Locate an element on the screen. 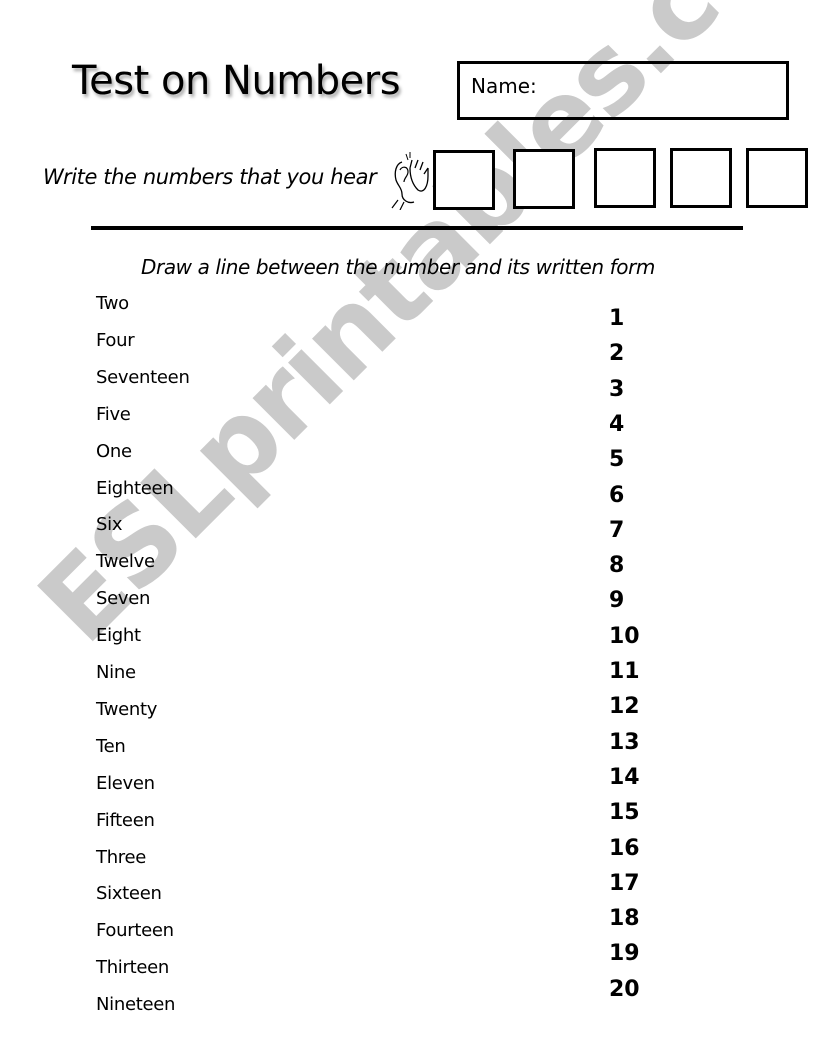 The height and width of the screenshot is (1062, 821). number-item: 20 is located at coordinates (624, 989).